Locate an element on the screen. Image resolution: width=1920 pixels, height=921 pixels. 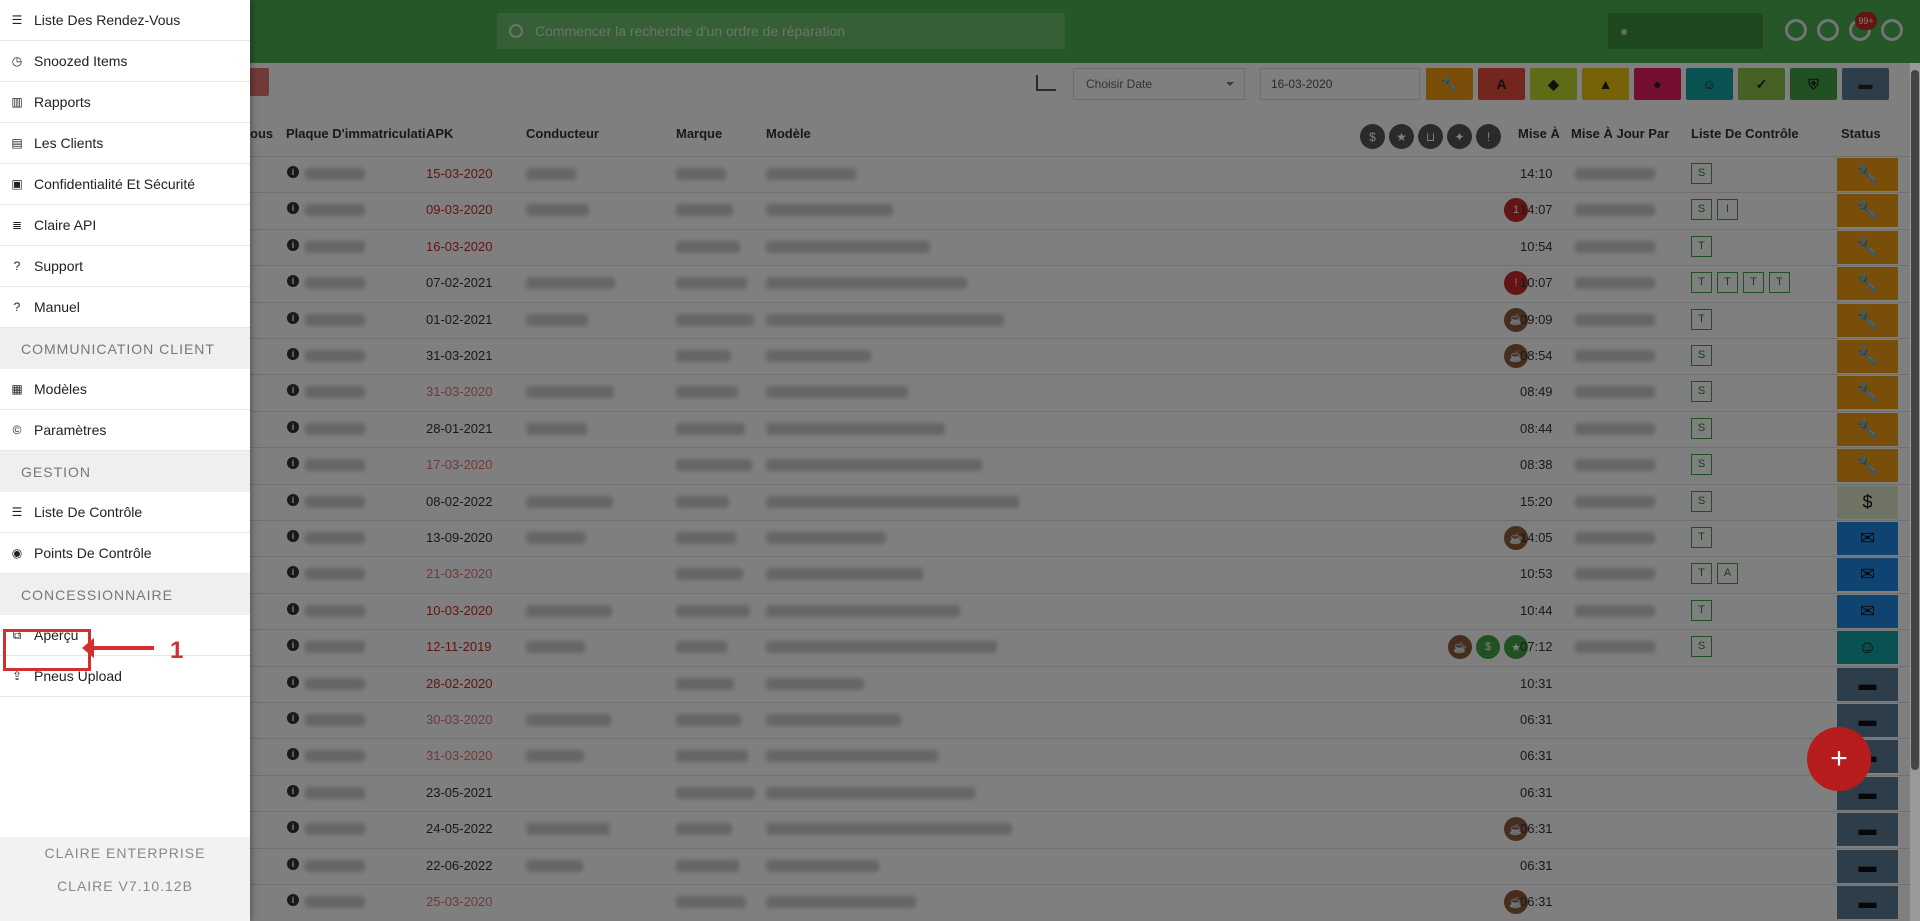
sidebar-footer: CLAIRE ENTERPRISE CLAIRE V7.10.12B is located at coordinates (125, 879).